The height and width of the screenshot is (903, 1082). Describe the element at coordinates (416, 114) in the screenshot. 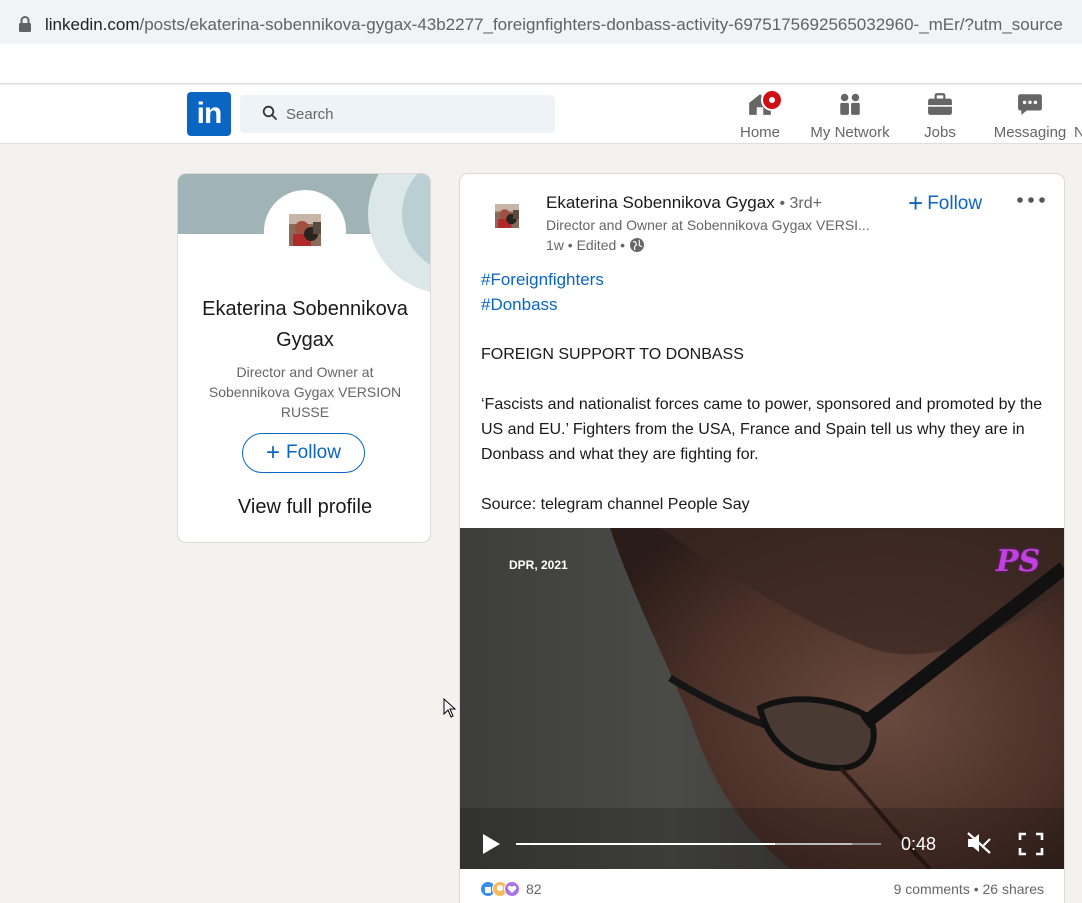

I see `search-input` at that location.